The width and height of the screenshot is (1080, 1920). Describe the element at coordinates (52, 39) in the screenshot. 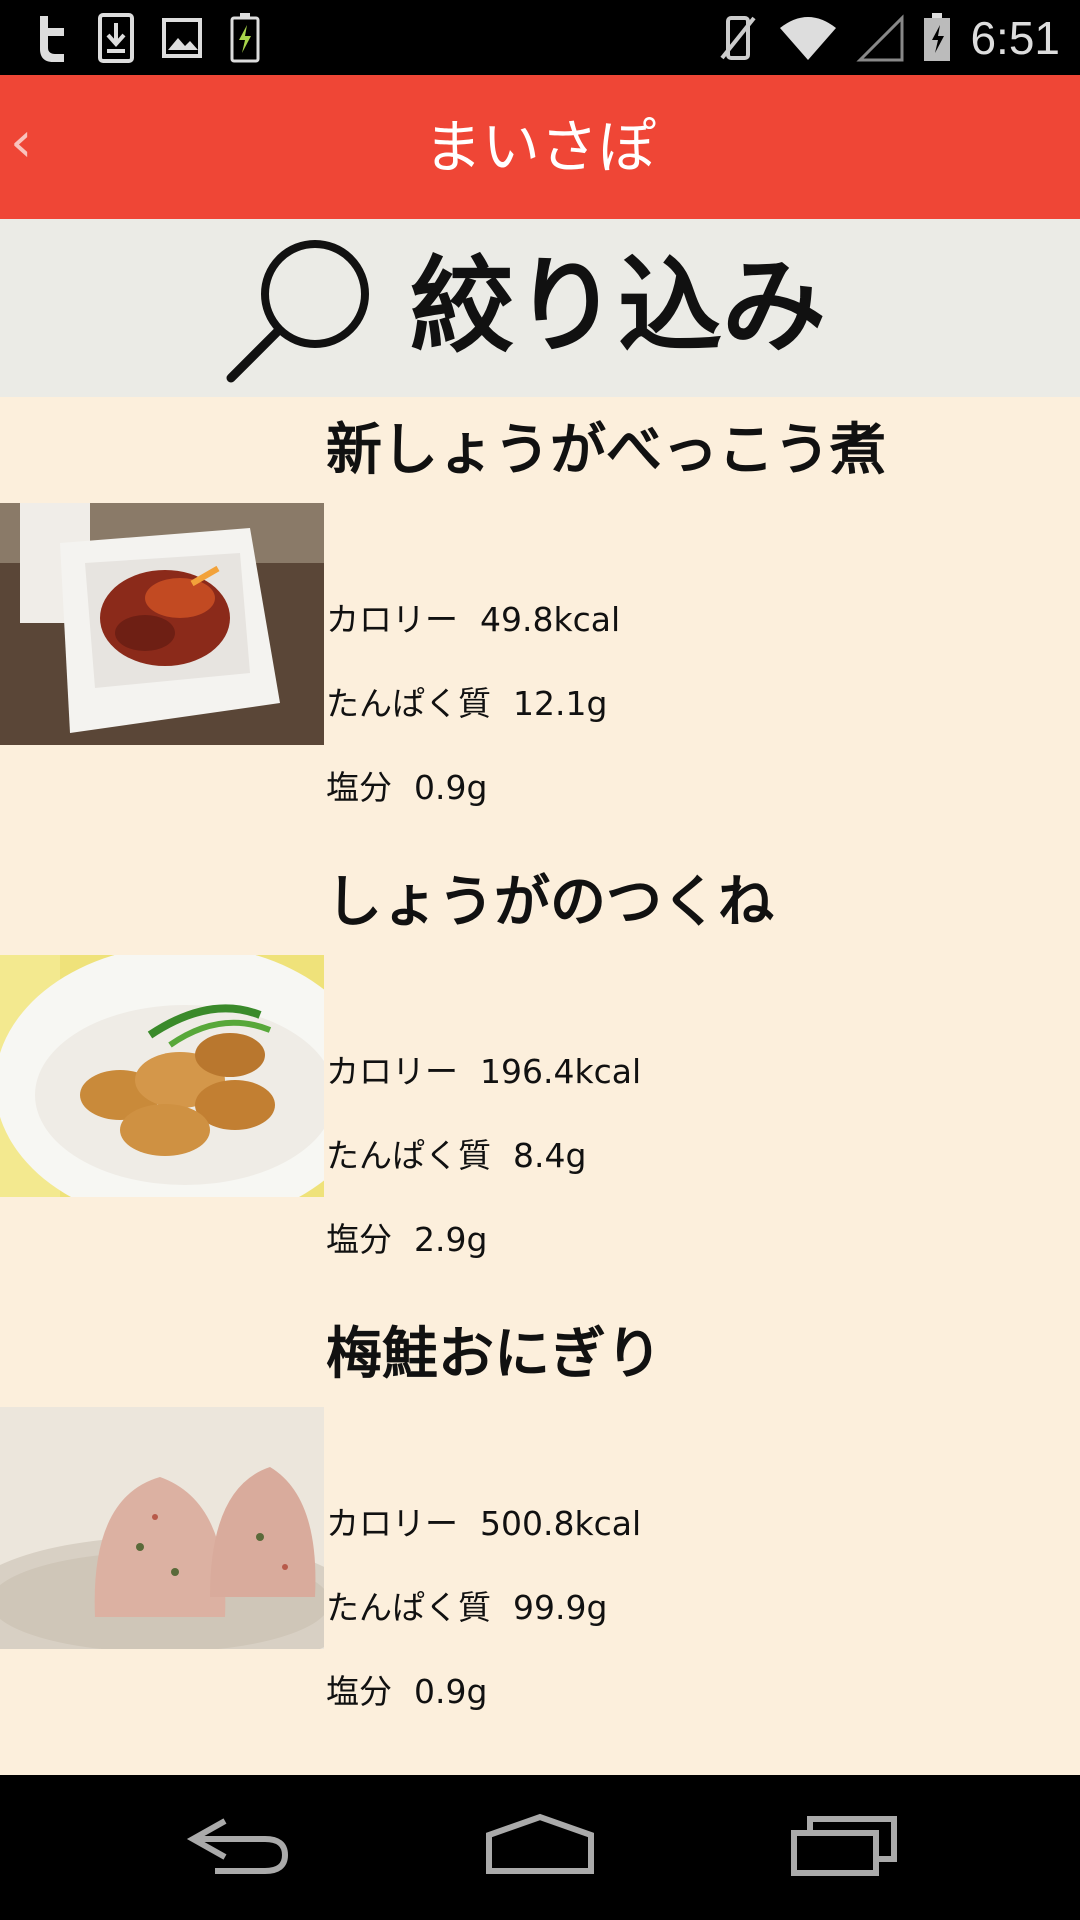

I see `twitter-icon` at that location.